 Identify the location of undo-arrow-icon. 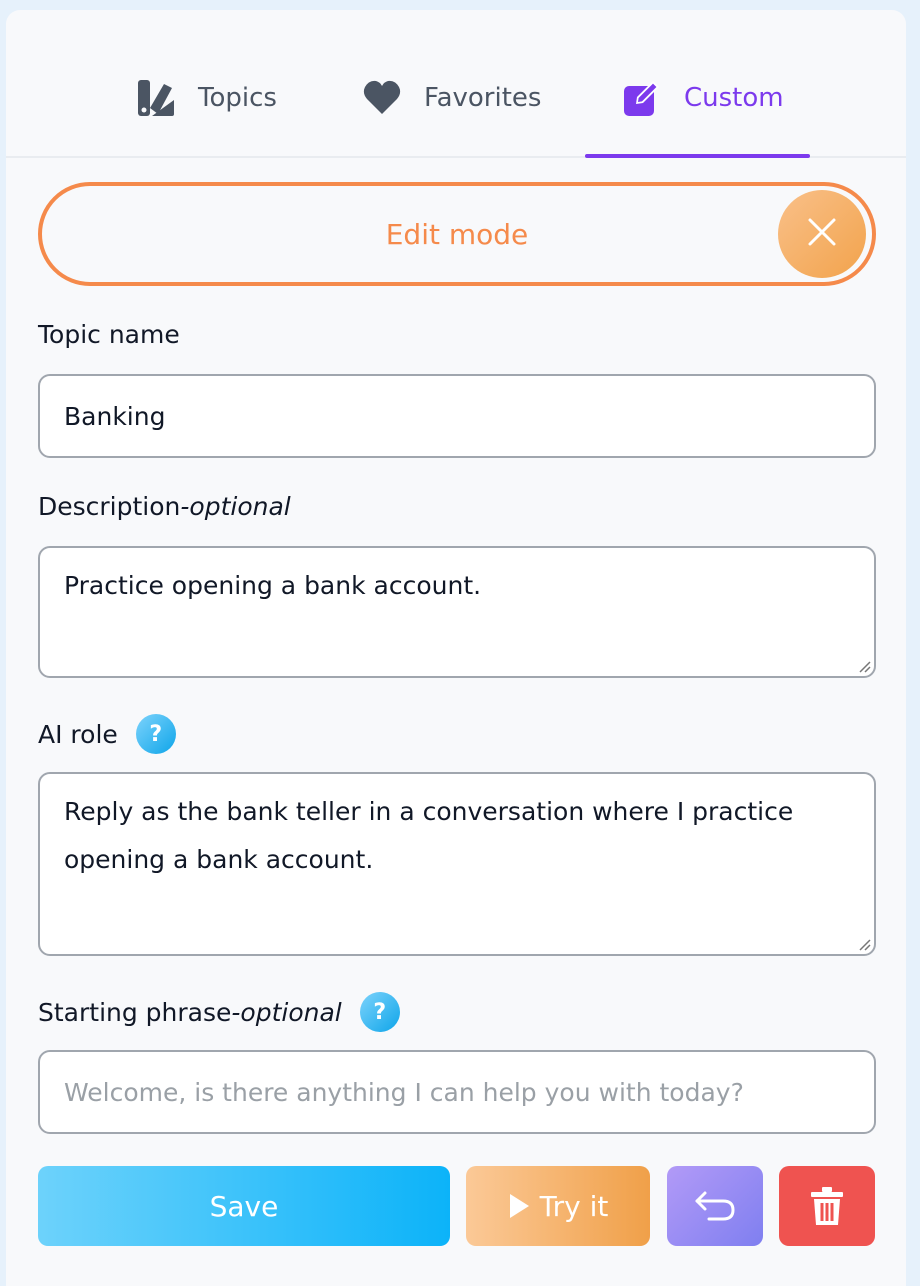
(715, 1206).